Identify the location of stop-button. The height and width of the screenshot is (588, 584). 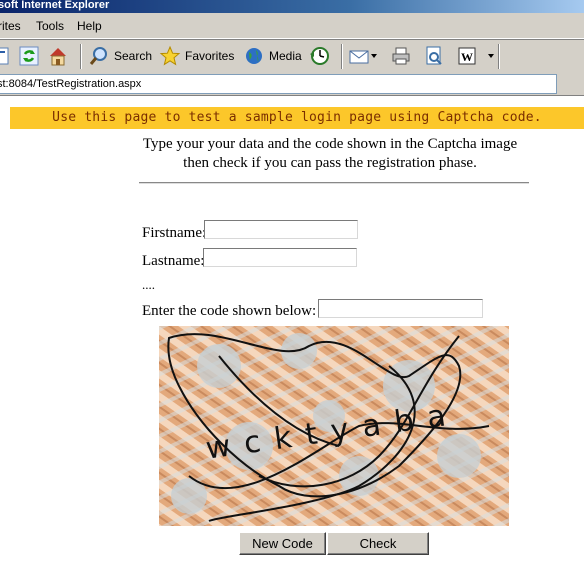
(9, 56).